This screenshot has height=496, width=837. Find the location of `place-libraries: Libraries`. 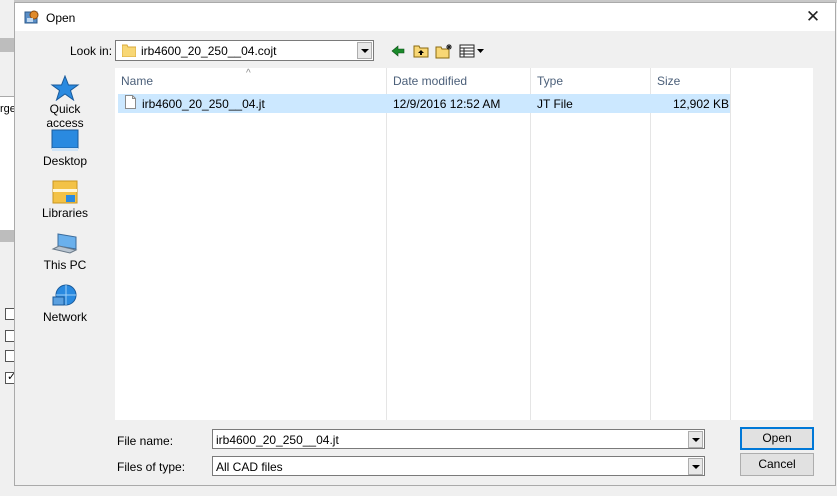

place-libraries: Libraries is located at coordinates (65, 199).